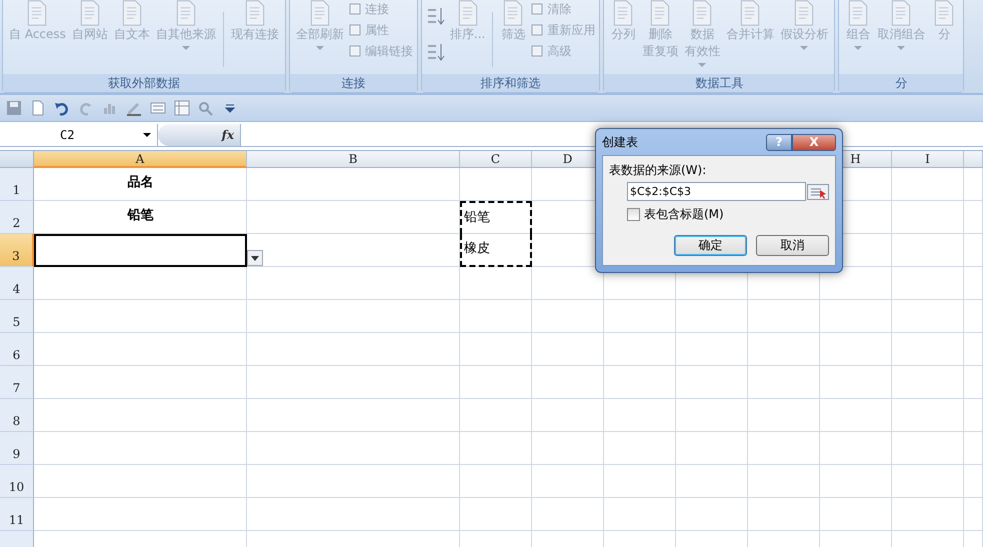 The height and width of the screenshot is (547, 983). I want to click on group-label: 获取外部数据, so click(144, 83).